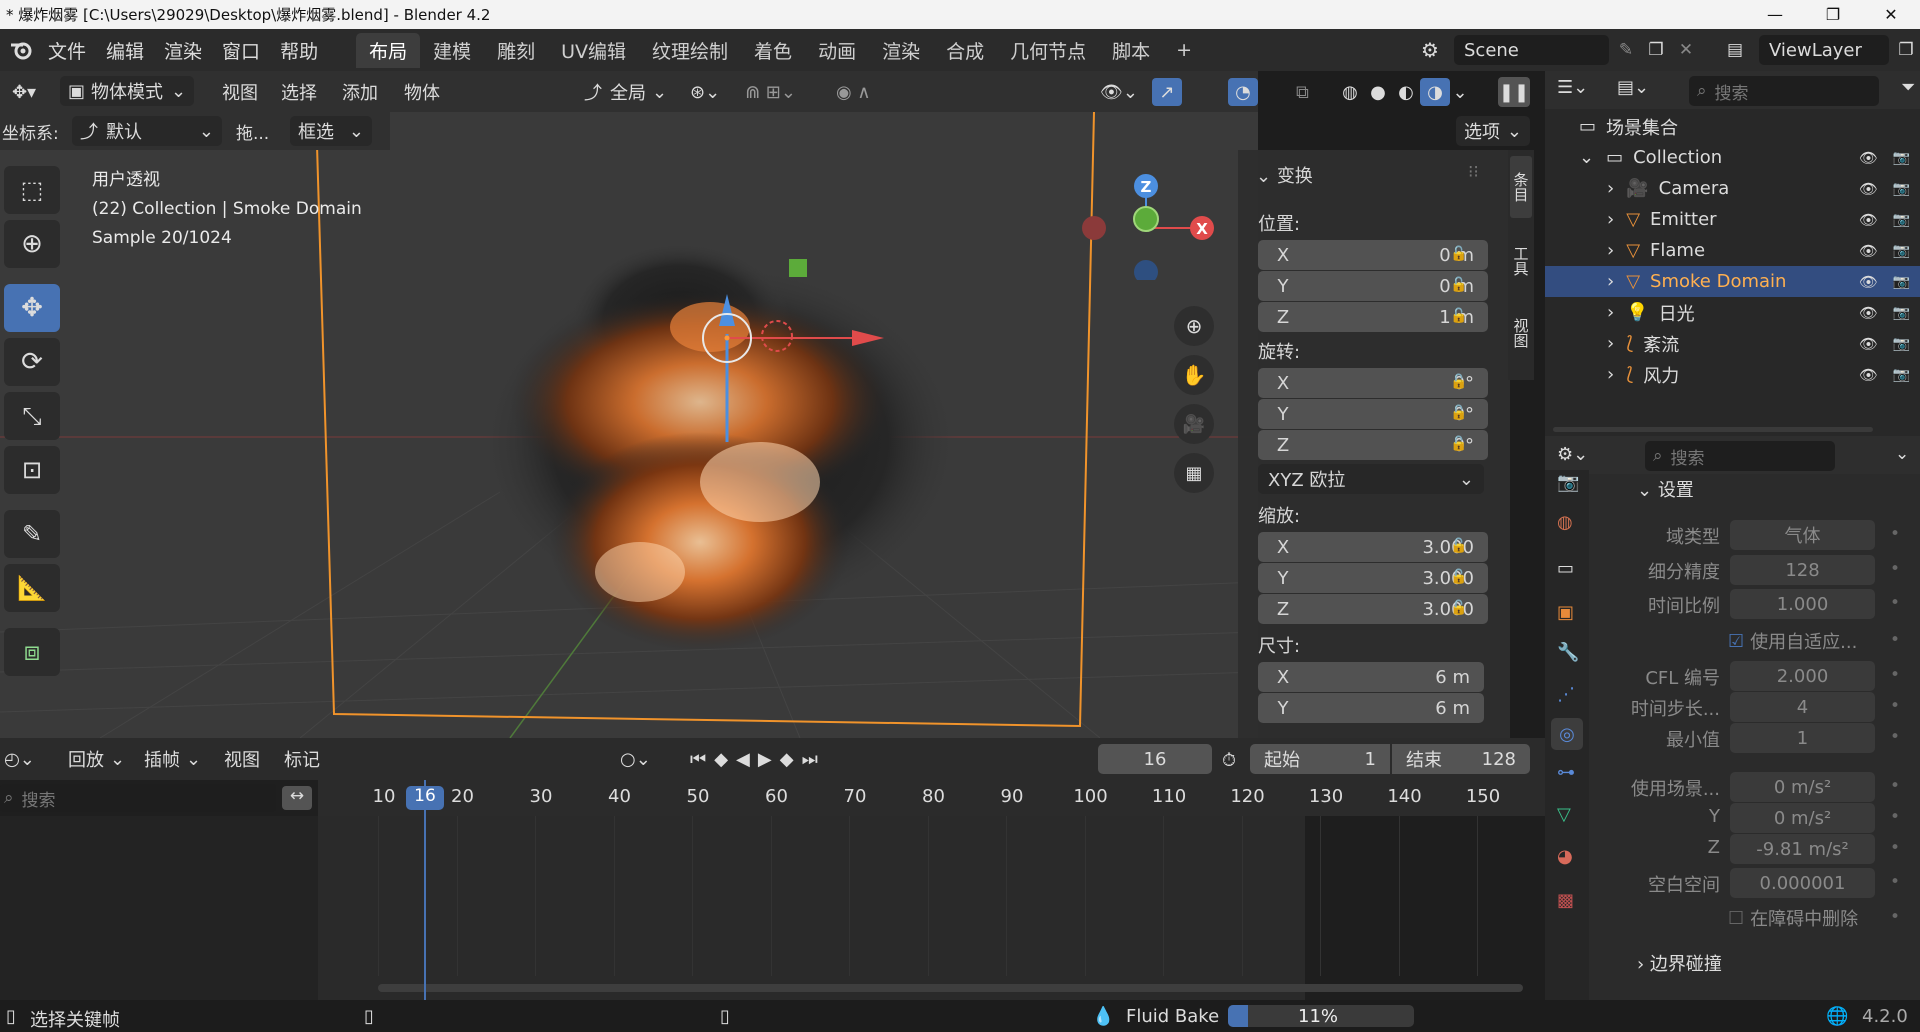  Describe the element at coordinates (172, 759) in the screenshot. I see `keying-dropdown: 插帧 ⌄` at that location.